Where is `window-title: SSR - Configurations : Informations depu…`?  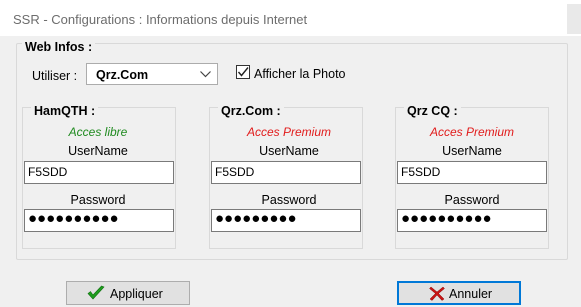 window-title: SSR - Configurations : Informations depu… is located at coordinates (160, 19).